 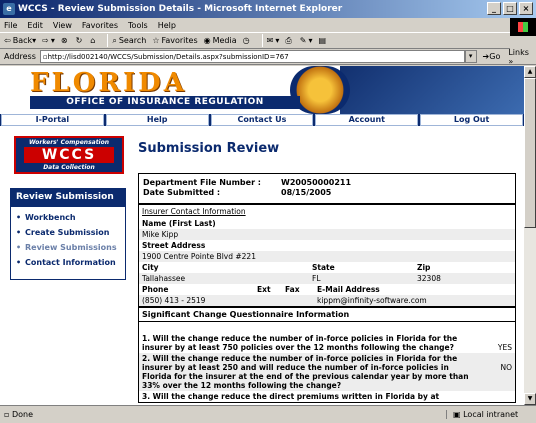 I want to click on maximize-button: □, so click(x=510, y=8).